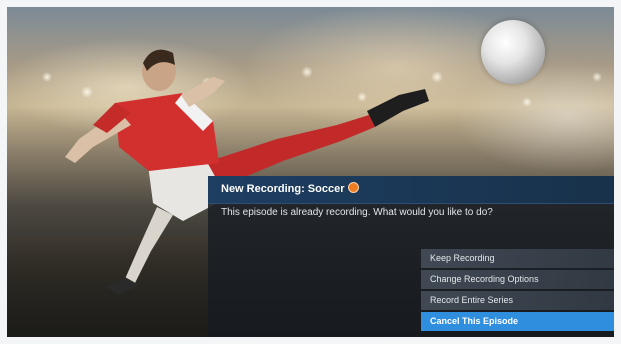 This screenshot has width=621, height=344. Describe the element at coordinates (411, 190) in the screenshot. I see `dialog-header: New Recording: Soccer` at that location.